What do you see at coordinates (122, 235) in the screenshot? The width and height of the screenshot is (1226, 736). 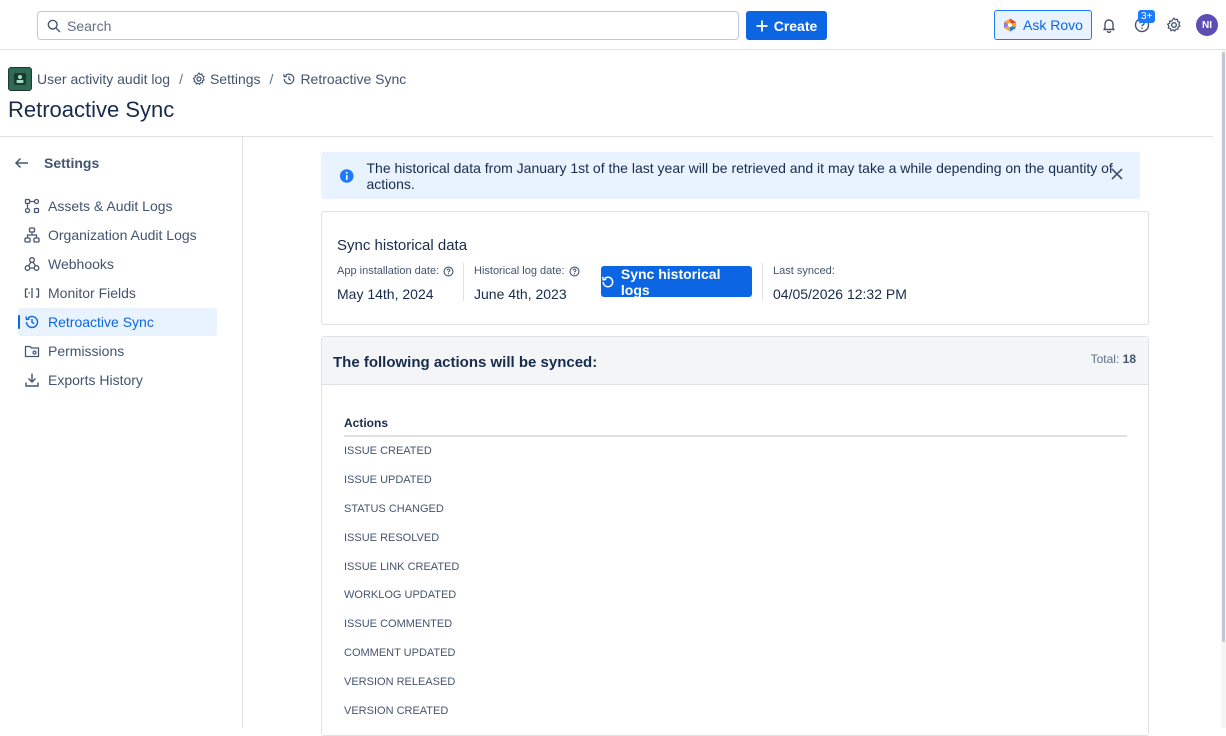 I see `sidebar-item-label: Organization Audit Logs` at bounding box center [122, 235].